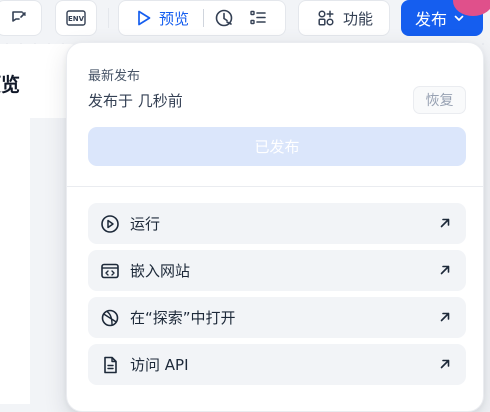 Image resolution: width=490 pixels, height=412 pixels. I want to click on webapp-config-button, so click(21, 18).